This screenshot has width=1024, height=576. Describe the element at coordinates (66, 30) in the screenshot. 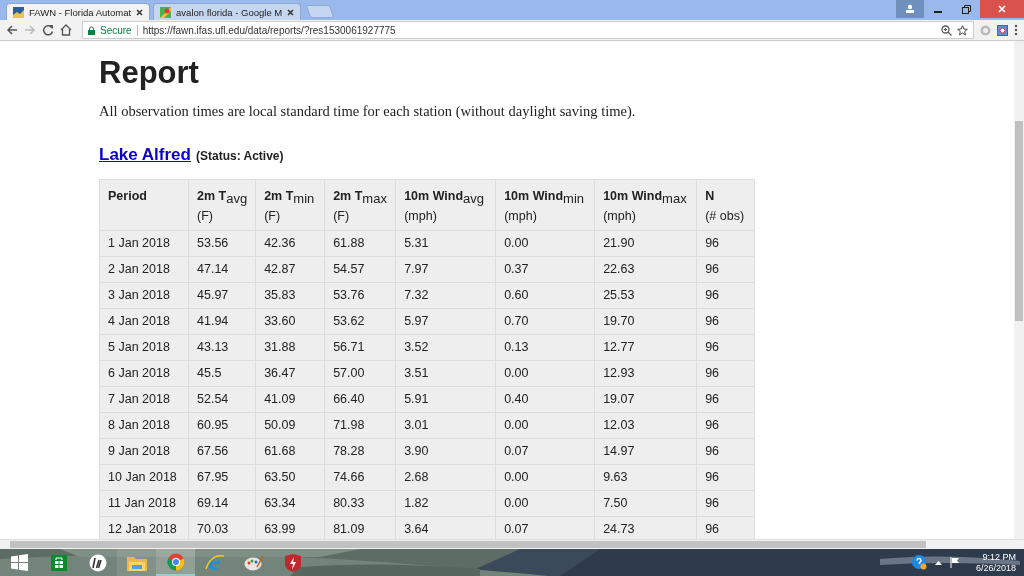

I see `home-icon` at that location.